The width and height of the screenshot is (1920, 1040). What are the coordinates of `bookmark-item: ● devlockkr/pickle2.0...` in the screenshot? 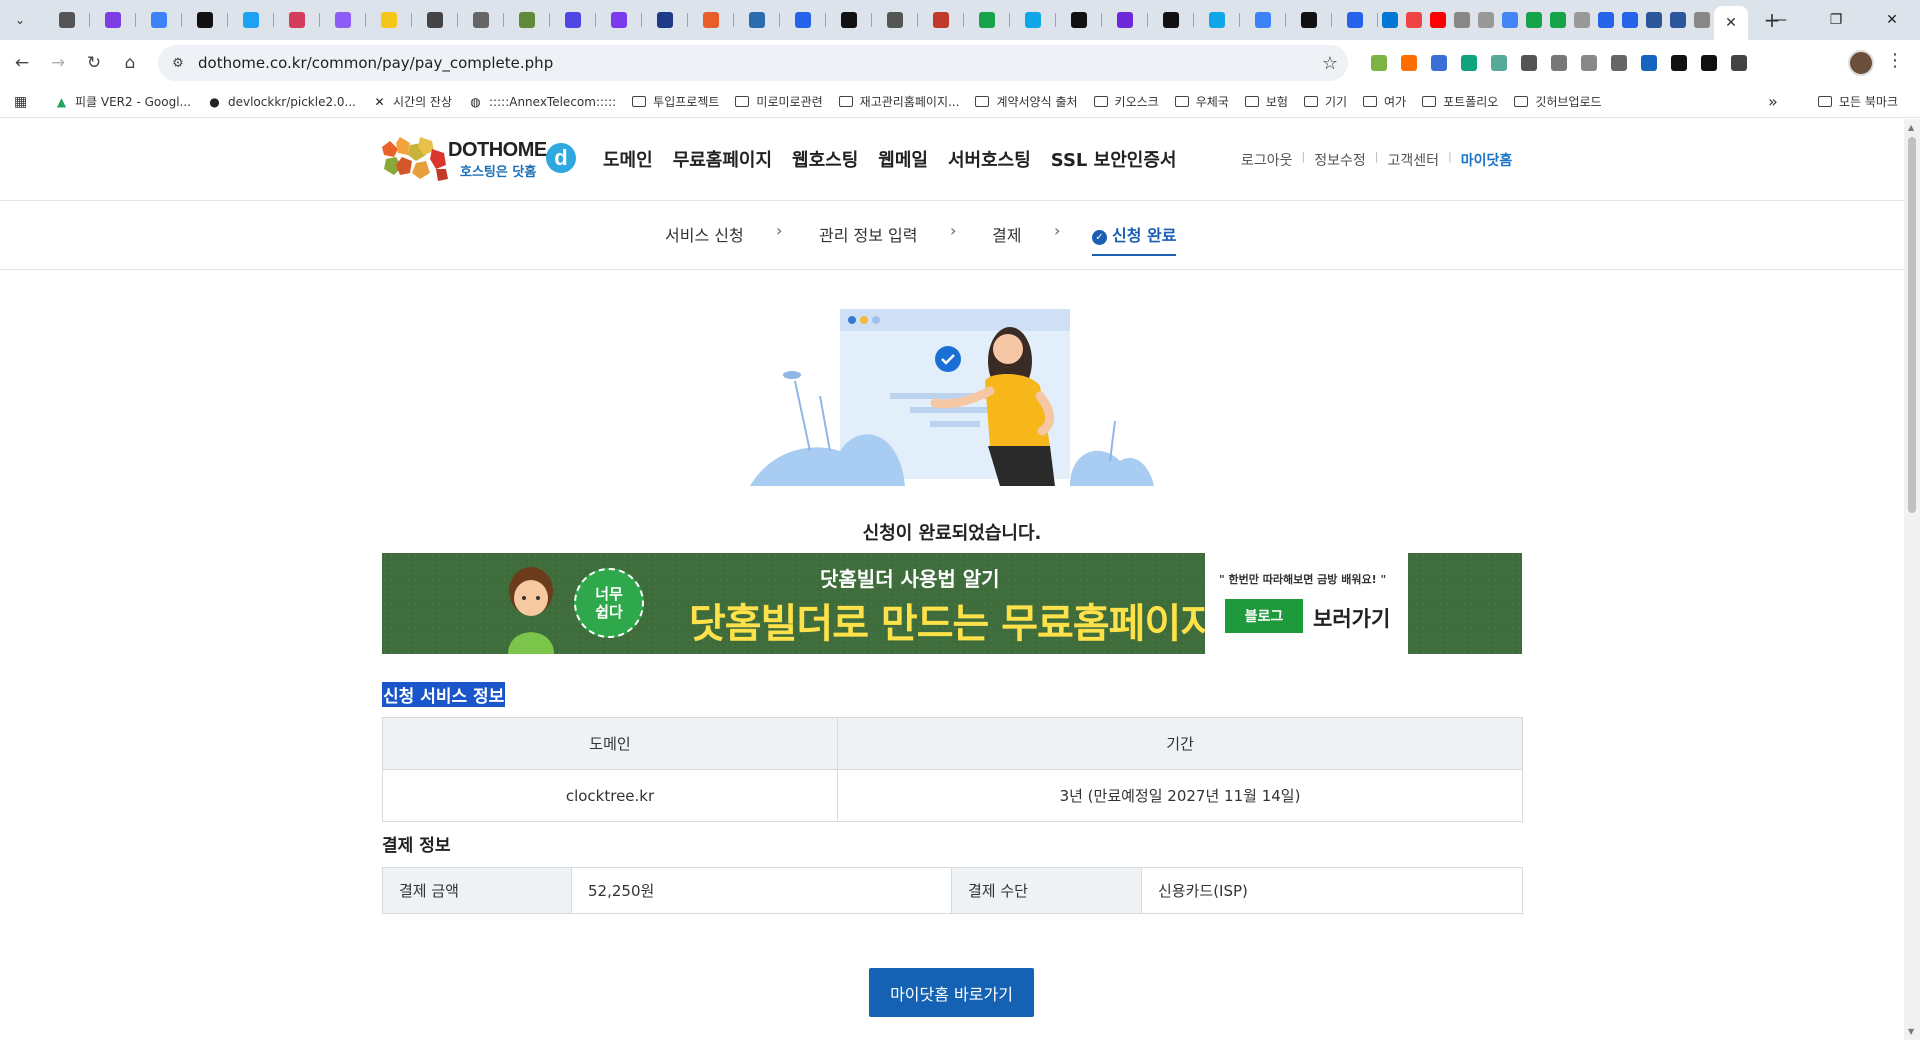 It's located at (281, 101).